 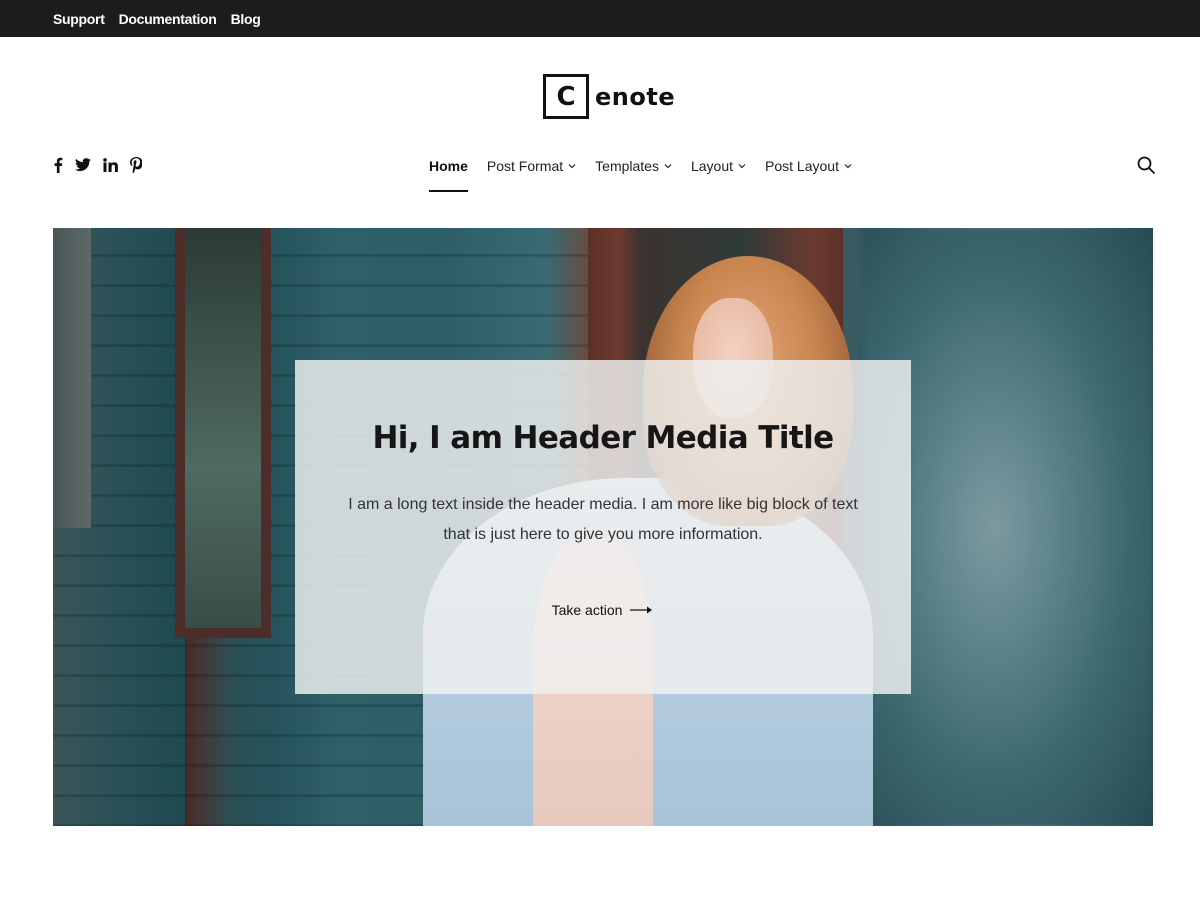 What do you see at coordinates (110, 165) in the screenshot?
I see `linkedin-icon` at bounding box center [110, 165].